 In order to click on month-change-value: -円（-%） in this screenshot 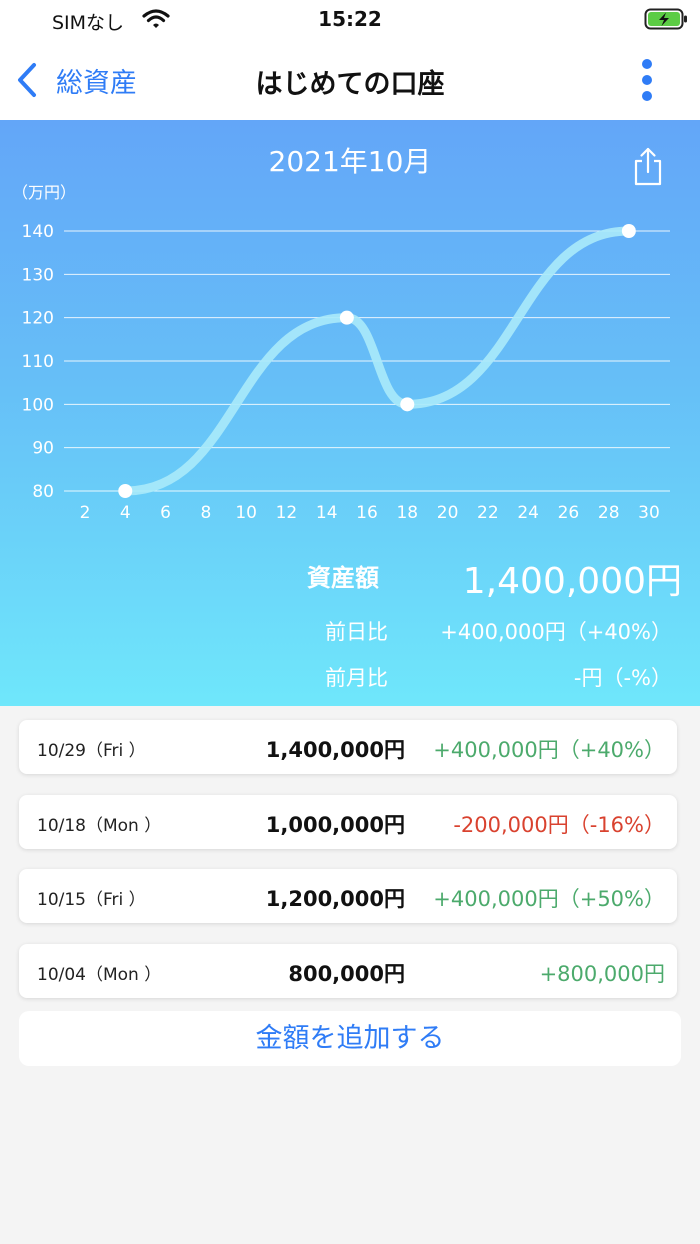, I will do `click(622, 678)`.